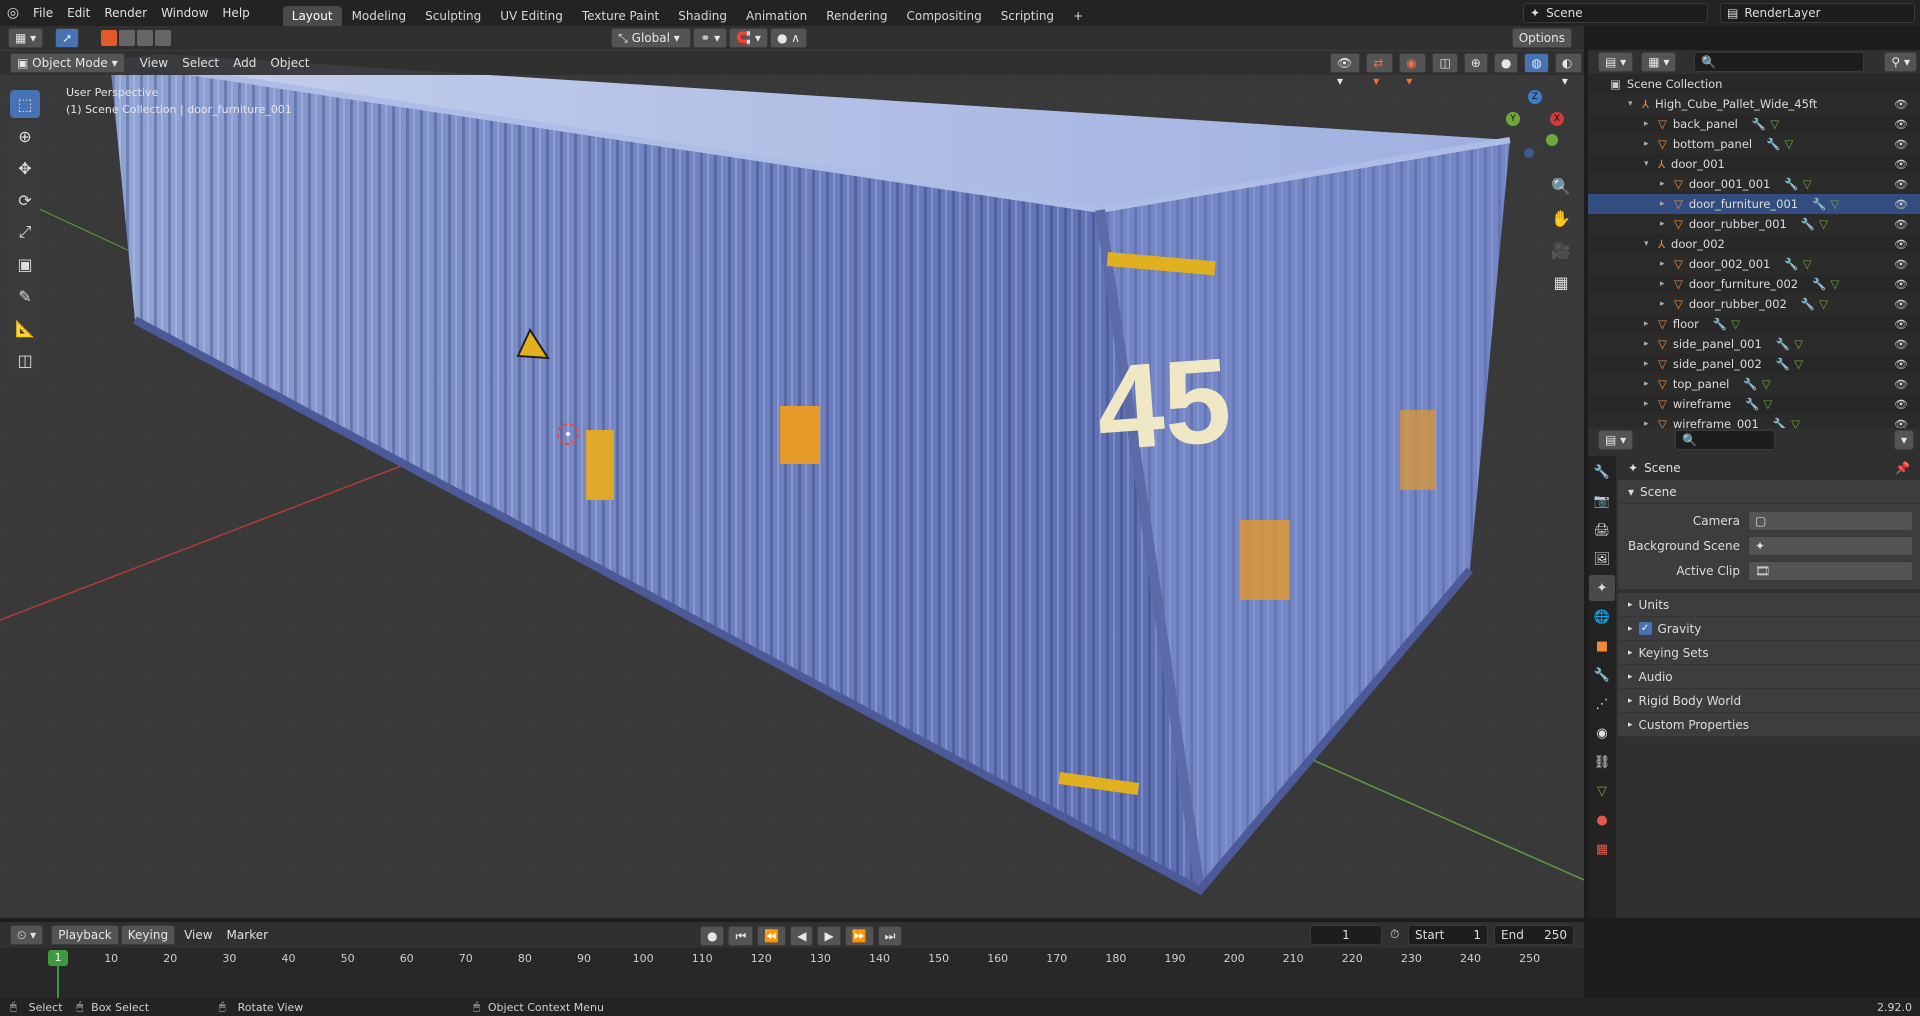 The height and width of the screenshot is (1016, 1920). Describe the element at coordinates (453, 16) in the screenshot. I see `workspace-tab-sculpting: Sculpting` at that location.